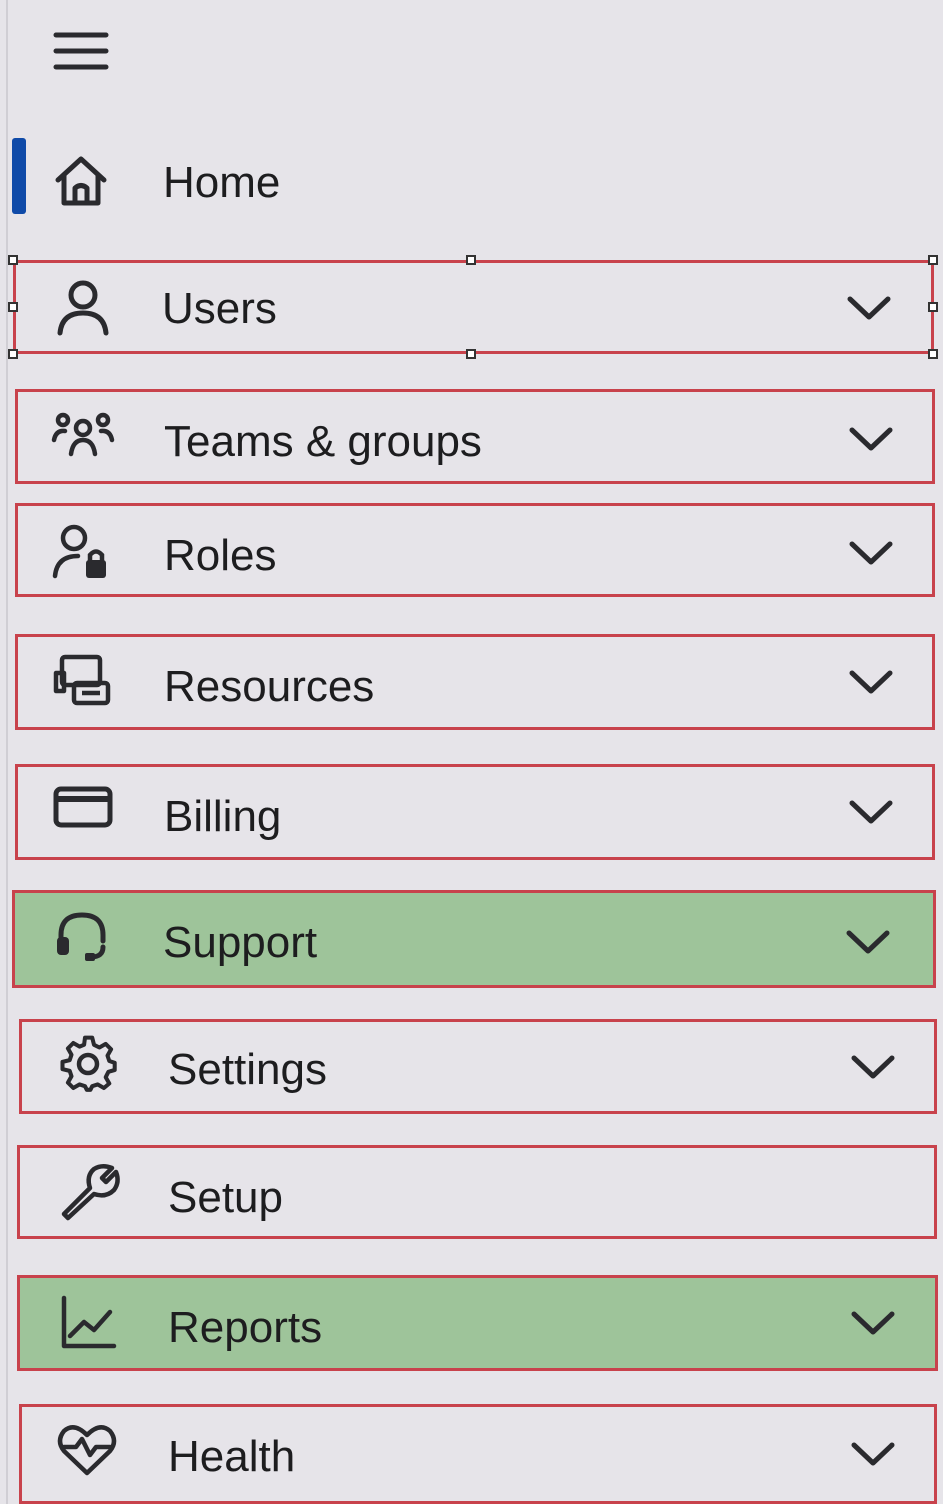 Image resolution: width=943 pixels, height=1504 pixels. What do you see at coordinates (83, 808) in the screenshot?
I see `credit-card-icon` at bounding box center [83, 808].